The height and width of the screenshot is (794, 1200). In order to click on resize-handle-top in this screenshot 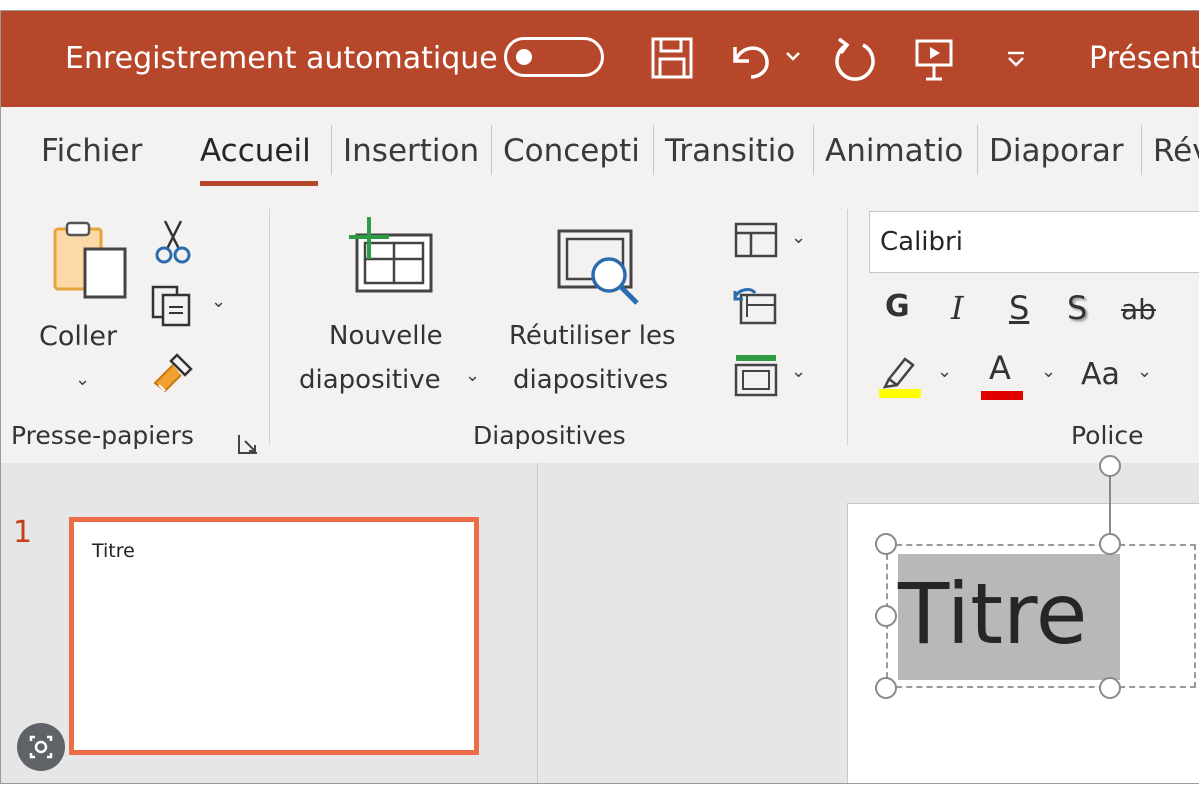, I will do `click(1110, 544)`.